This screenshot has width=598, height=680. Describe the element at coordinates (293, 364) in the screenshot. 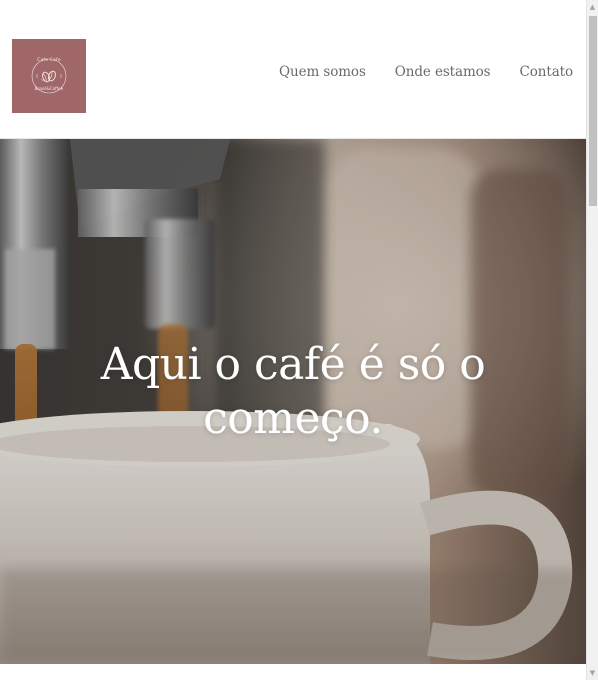

I see `hero-title-line-1: Aqui o café é só o` at that location.